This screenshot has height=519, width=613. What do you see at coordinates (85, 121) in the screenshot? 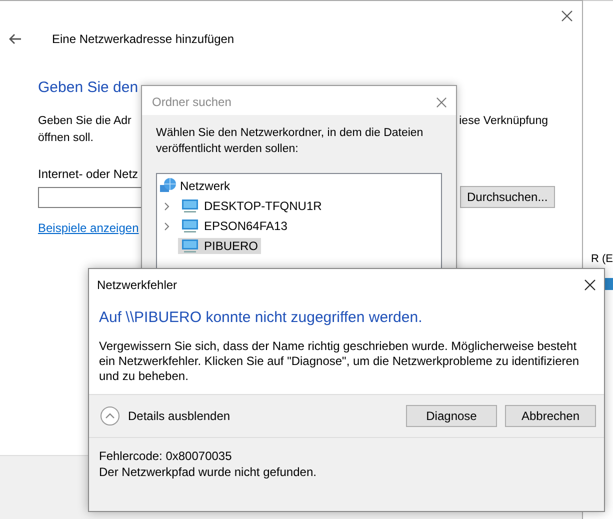
I see `instruction-text: Geben Sie die Adr` at bounding box center [85, 121].